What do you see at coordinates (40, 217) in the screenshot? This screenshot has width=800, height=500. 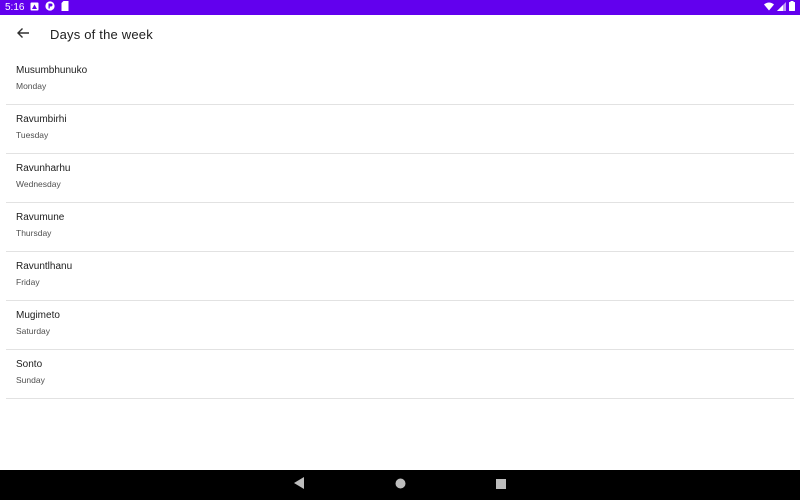 I see `list-item-primary: Ravumune` at bounding box center [40, 217].